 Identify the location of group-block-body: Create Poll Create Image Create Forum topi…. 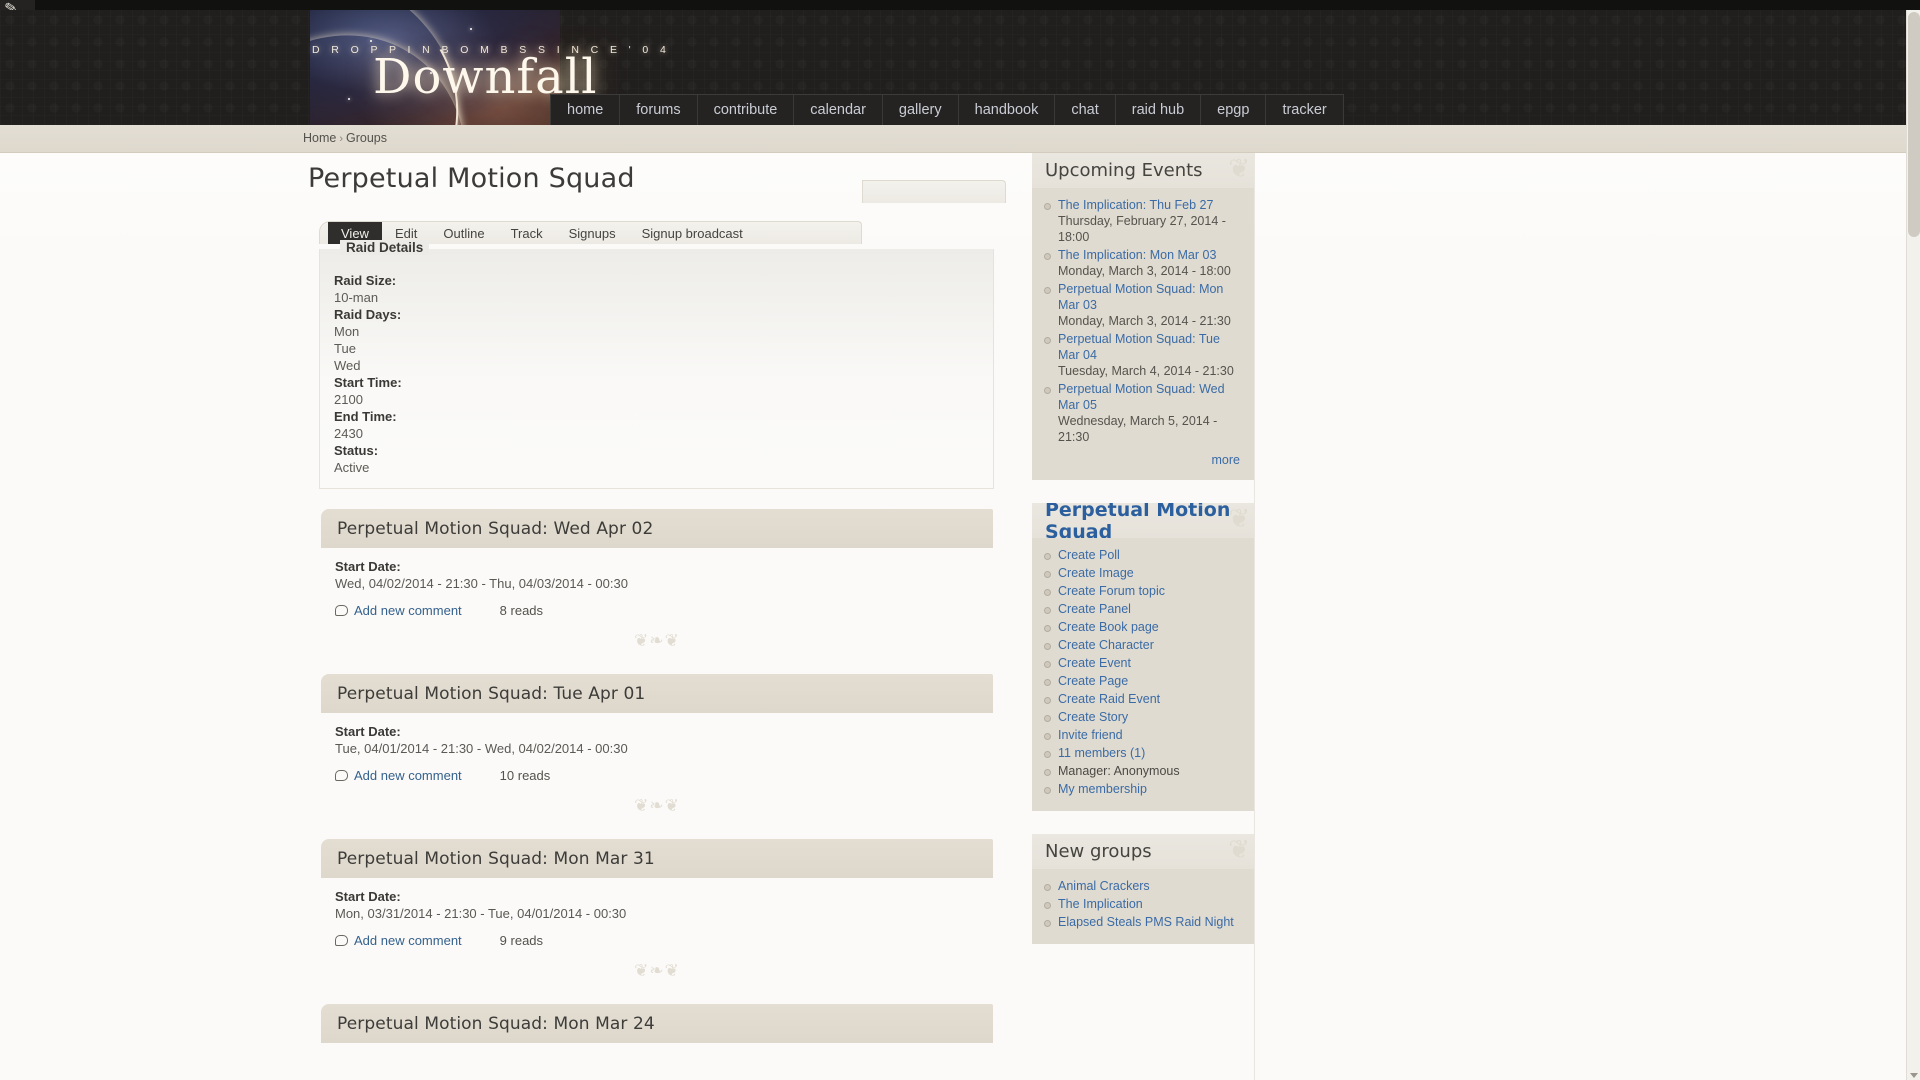
(1143, 674).